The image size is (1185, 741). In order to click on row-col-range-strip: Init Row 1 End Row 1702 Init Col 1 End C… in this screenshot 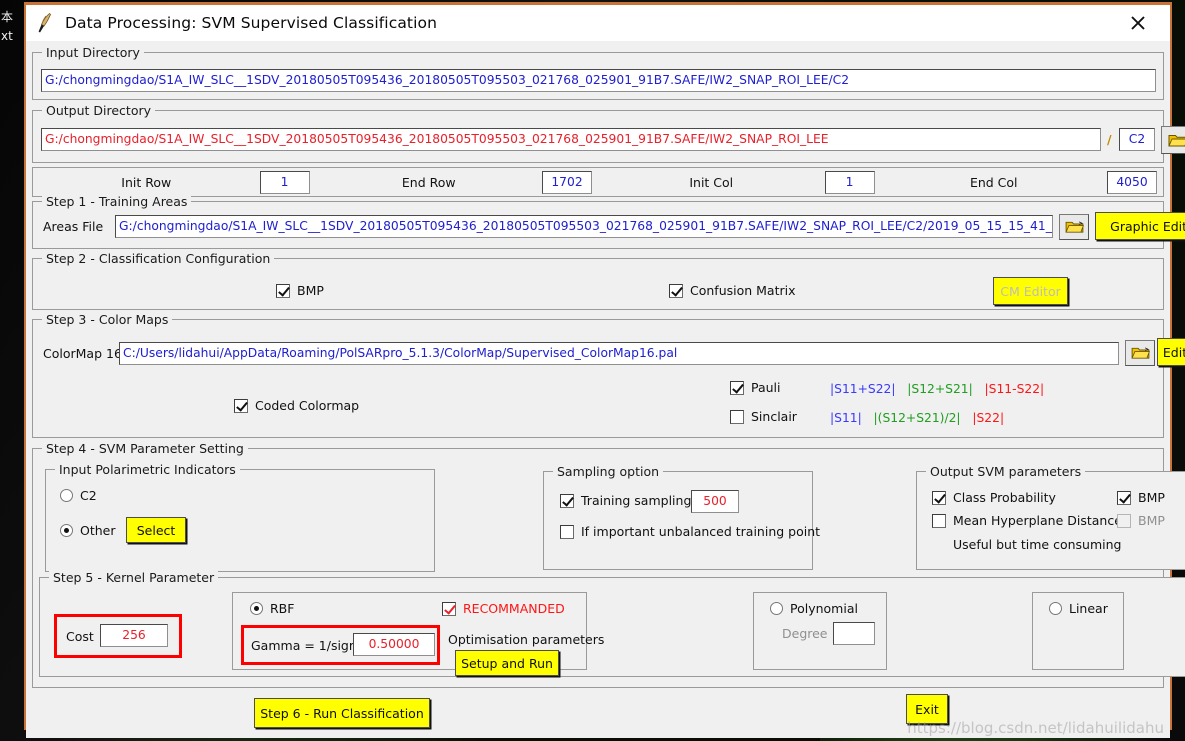, I will do `click(598, 182)`.